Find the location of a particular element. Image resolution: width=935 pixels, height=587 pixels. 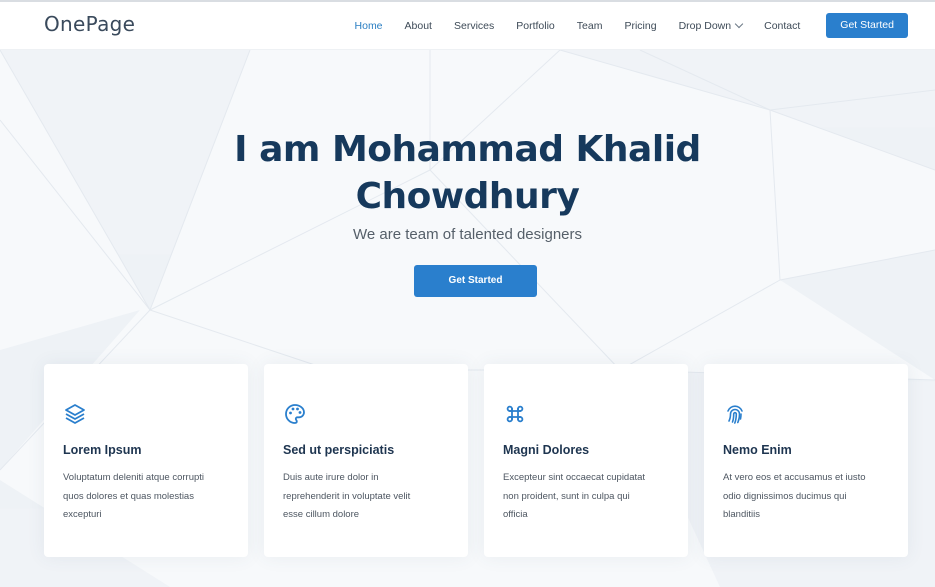

nav-pricing-label: Pricing is located at coordinates (640, 25).